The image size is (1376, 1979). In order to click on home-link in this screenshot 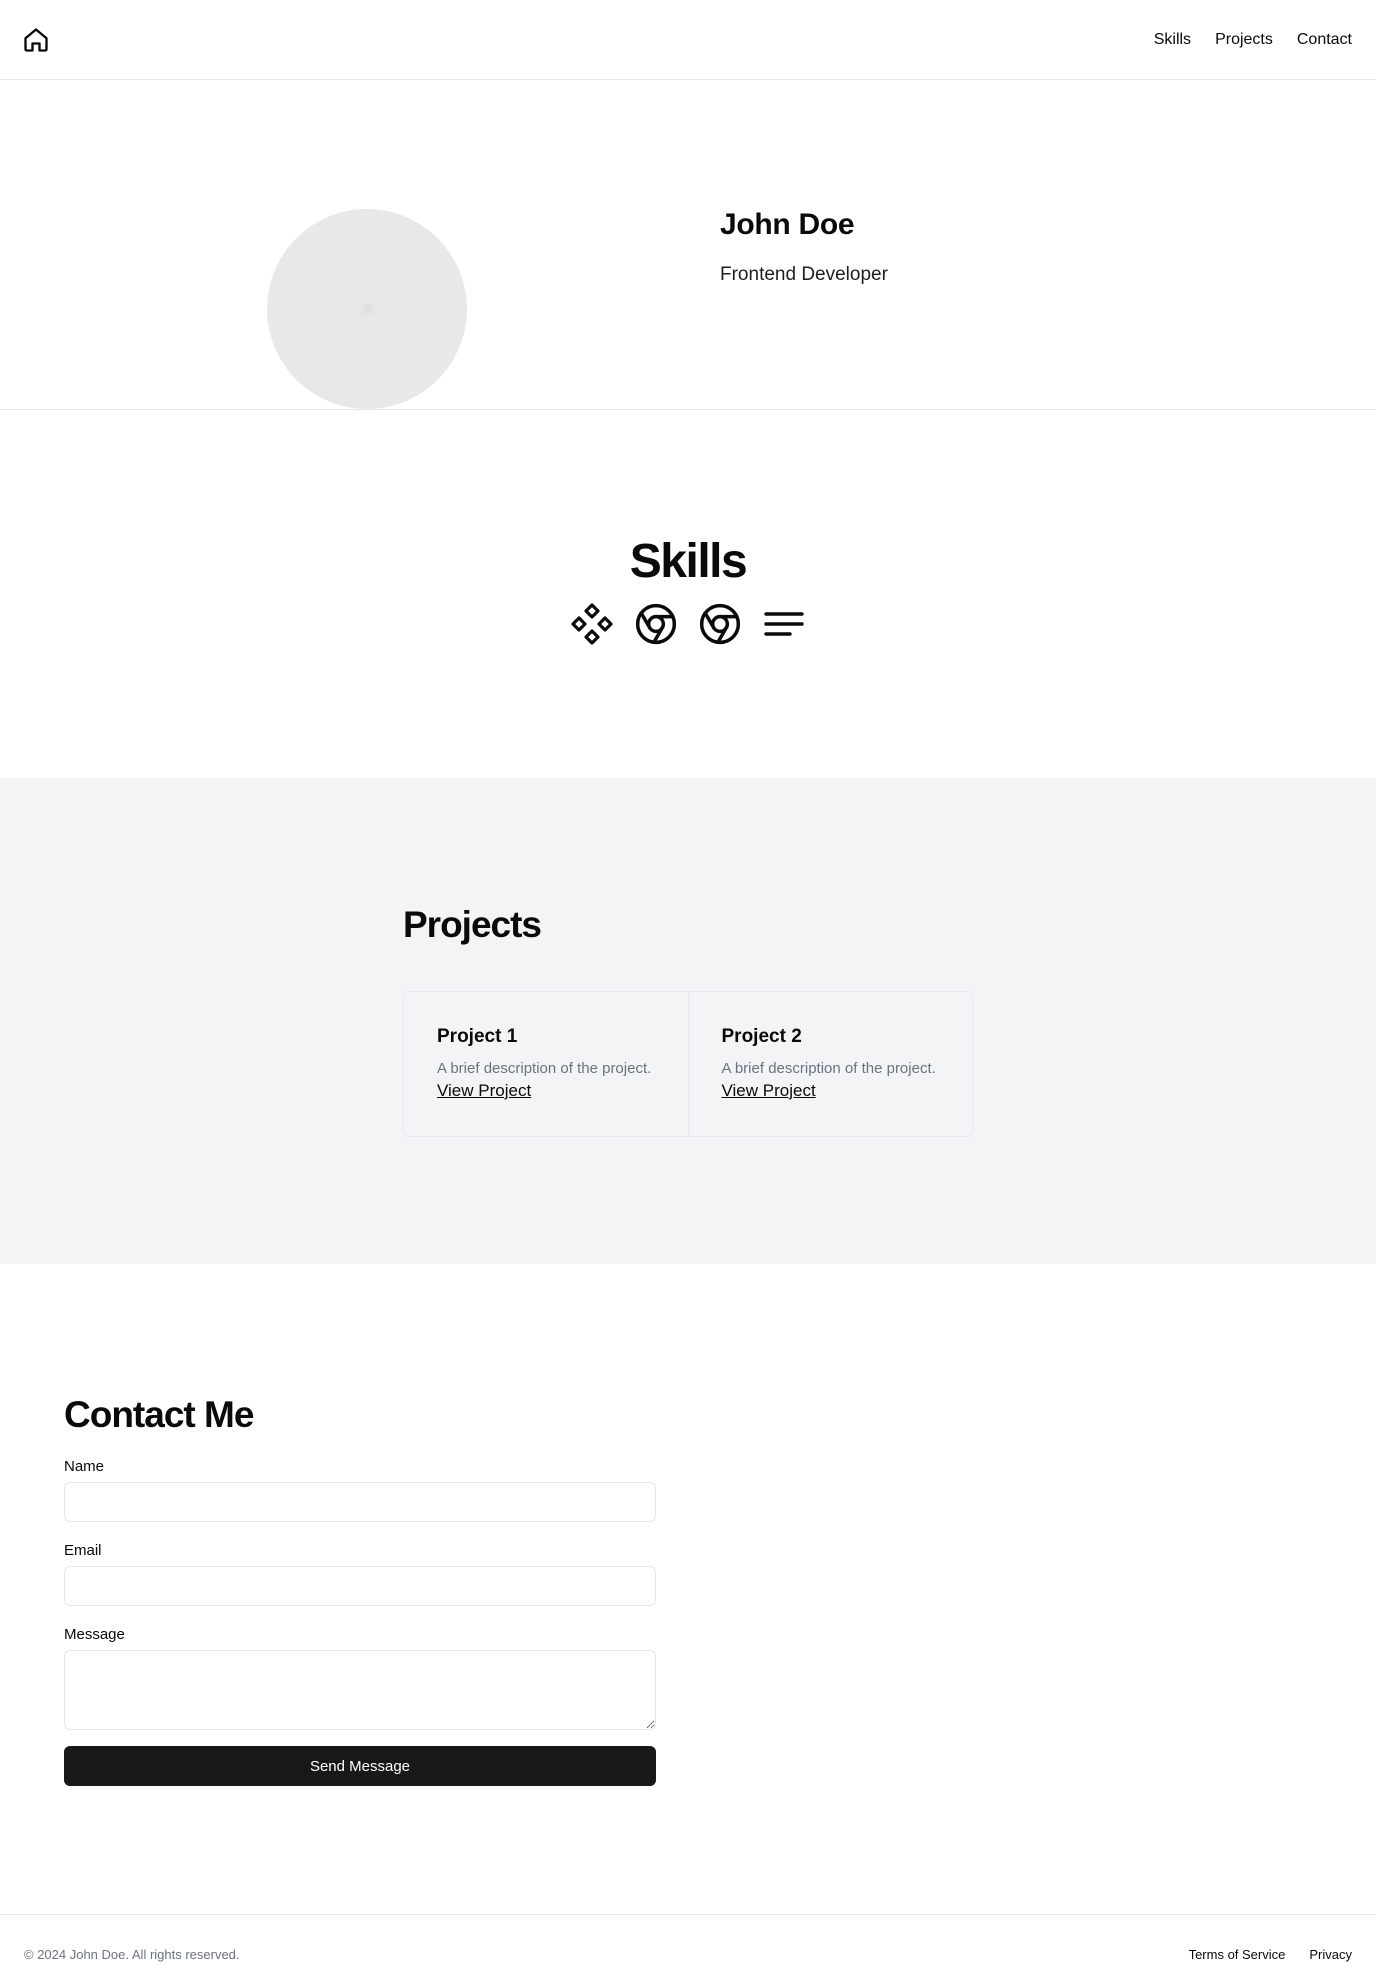, I will do `click(36, 40)`.